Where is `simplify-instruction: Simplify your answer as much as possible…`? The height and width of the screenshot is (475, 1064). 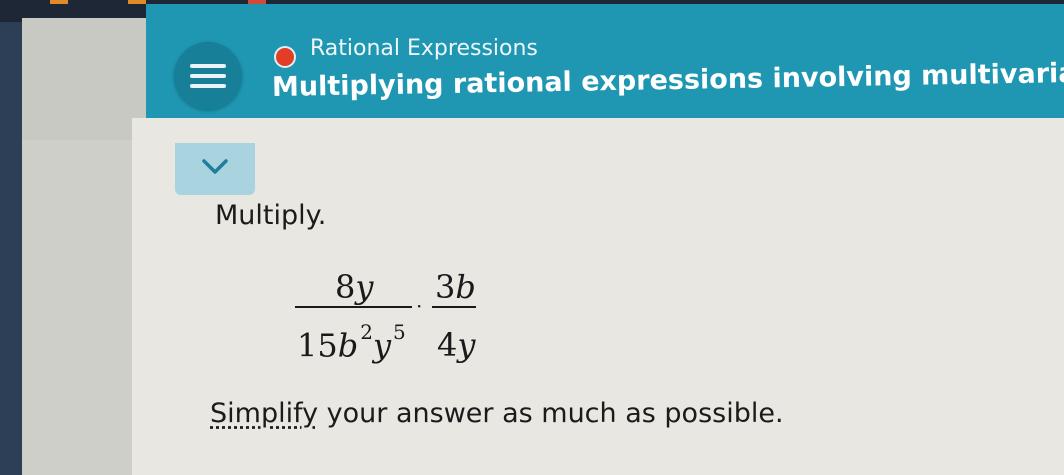 simplify-instruction: Simplify your answer as much as possible… is located at coordinates (497, 413).